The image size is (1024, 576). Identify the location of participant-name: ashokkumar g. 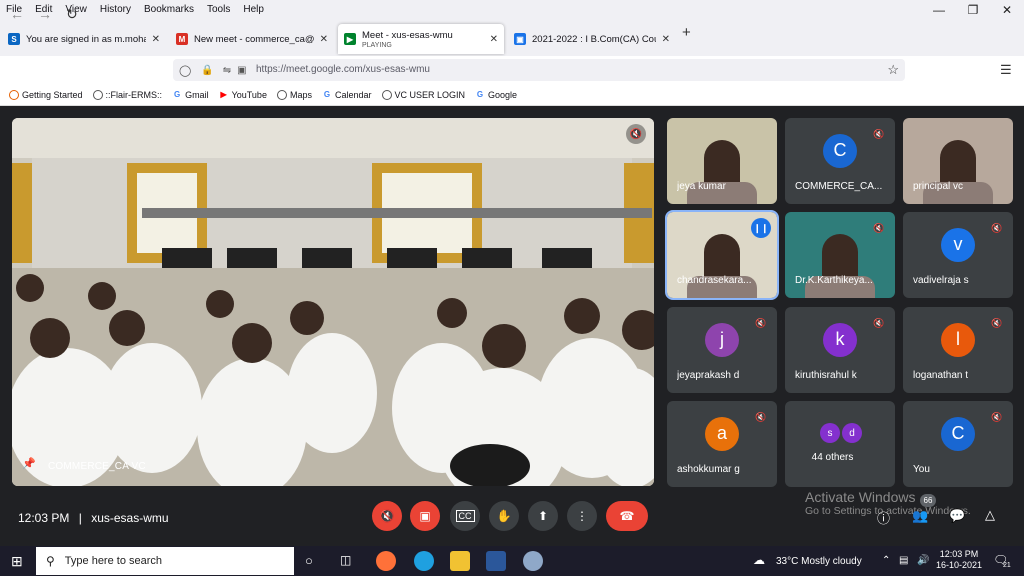
(708, 469).